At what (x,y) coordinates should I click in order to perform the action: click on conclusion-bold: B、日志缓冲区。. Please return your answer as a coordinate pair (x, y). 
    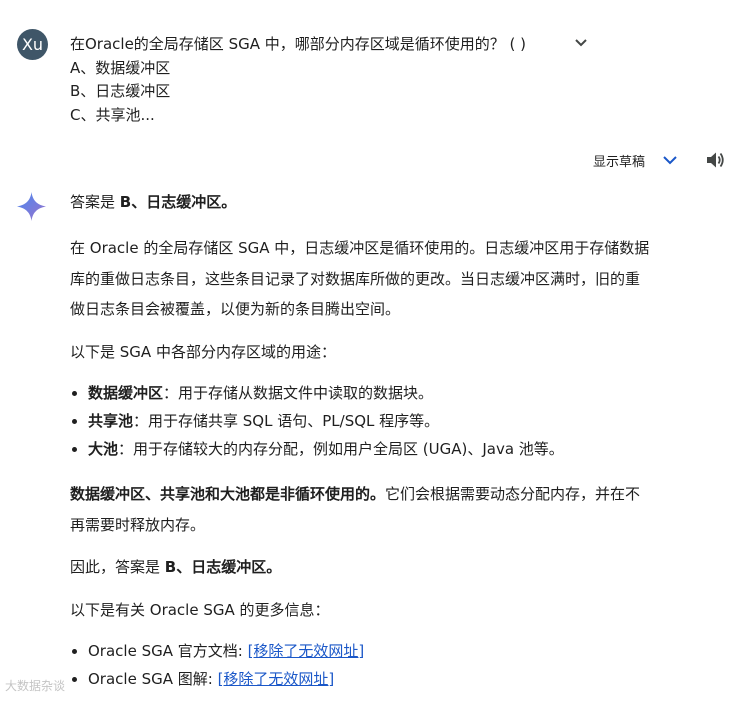
    Looking at the image, I should click on (223, 567).